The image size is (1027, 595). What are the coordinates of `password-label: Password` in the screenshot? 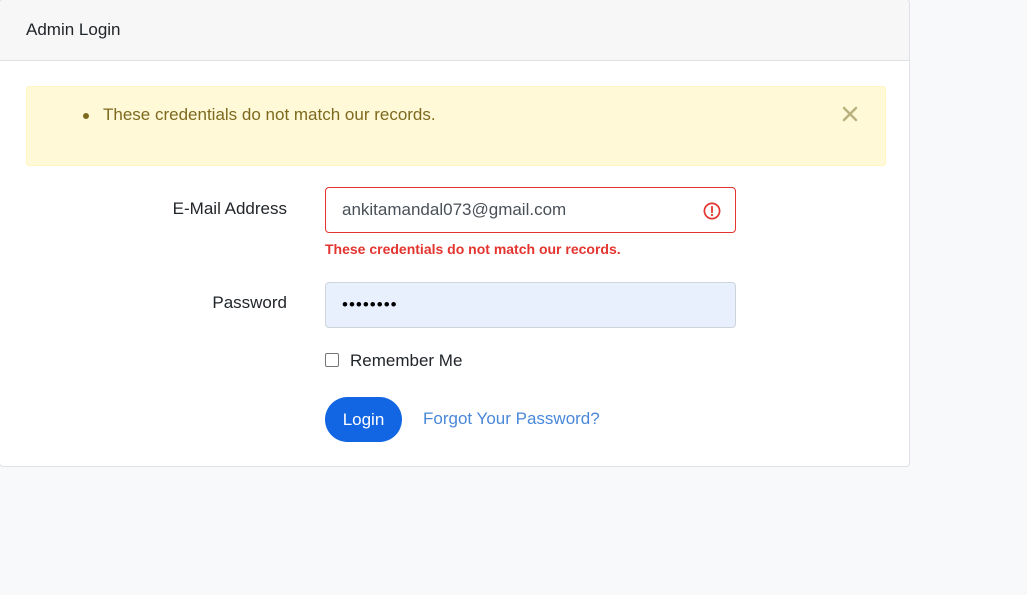 It's located at (249, 302).